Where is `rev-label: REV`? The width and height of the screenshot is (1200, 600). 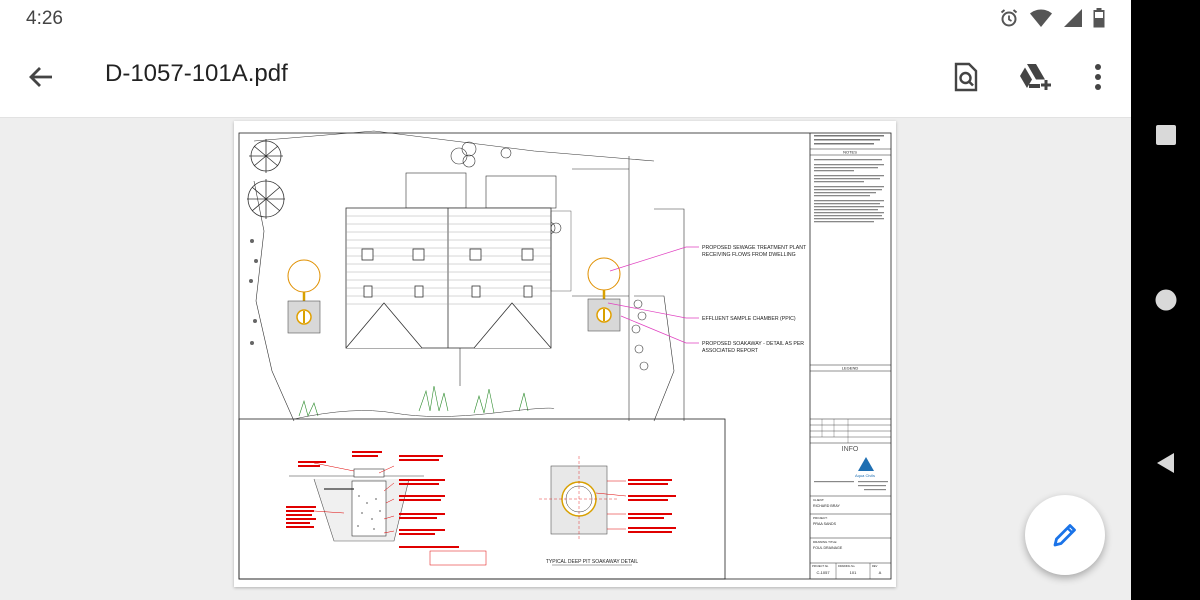
rev-label: REV is located at coordinates (875, 566).